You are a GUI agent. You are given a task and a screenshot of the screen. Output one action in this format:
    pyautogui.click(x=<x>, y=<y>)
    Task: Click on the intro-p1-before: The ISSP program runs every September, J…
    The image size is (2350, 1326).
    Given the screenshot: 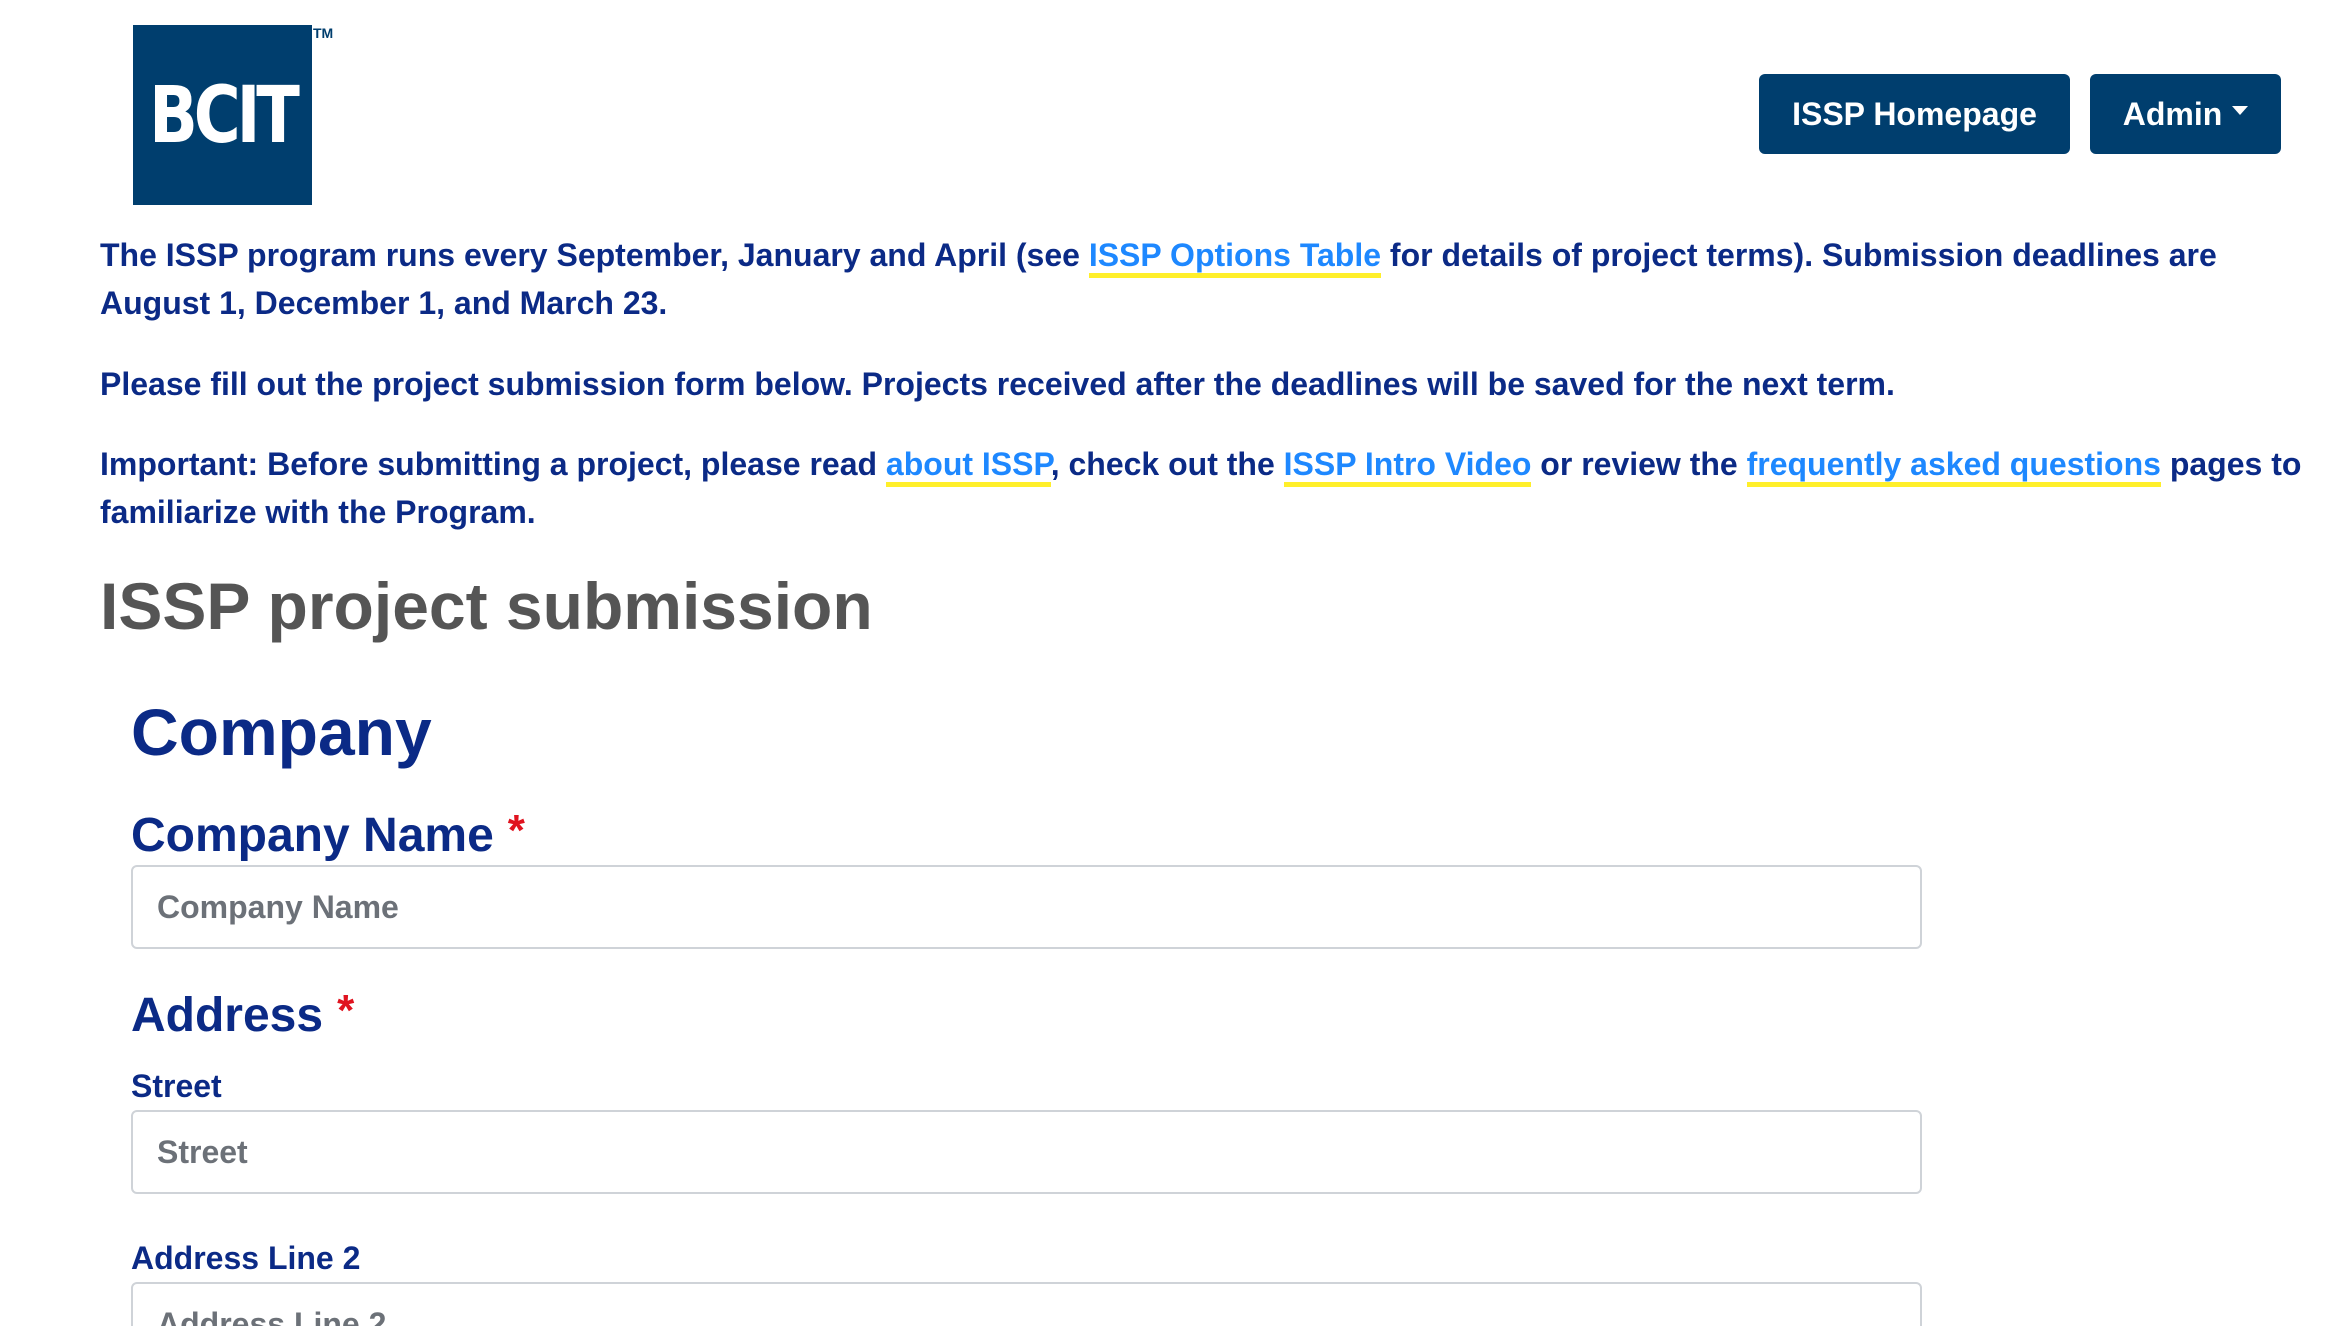 What is the action you would take?
    pyautogui.click(x=594, y=255)
    